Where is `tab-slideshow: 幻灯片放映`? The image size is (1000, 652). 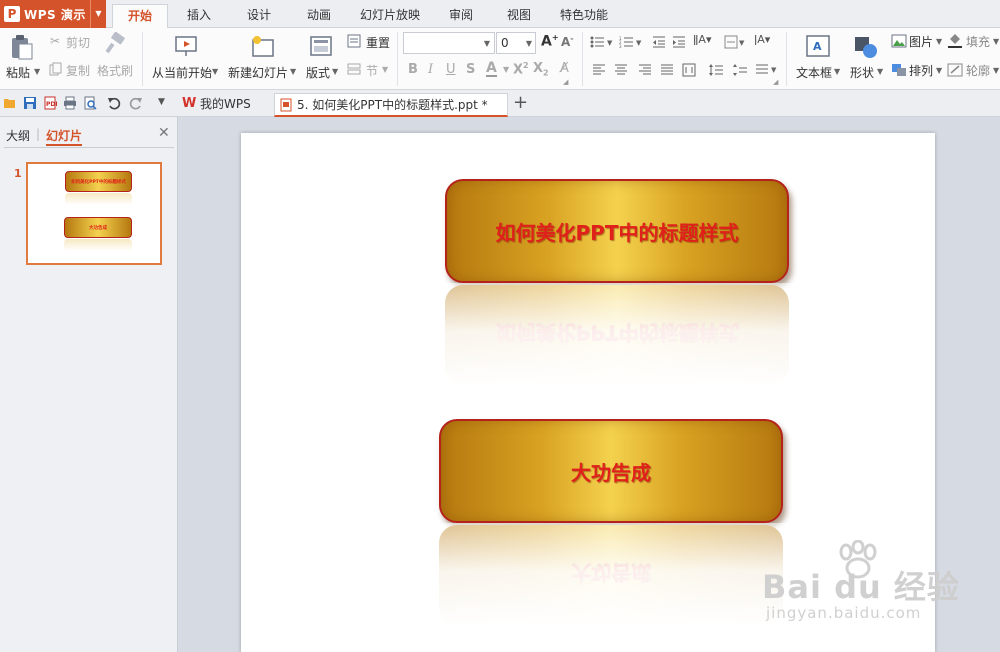 tab-slideshow: 幻灯片放映 is located at coordinates (390, 16).